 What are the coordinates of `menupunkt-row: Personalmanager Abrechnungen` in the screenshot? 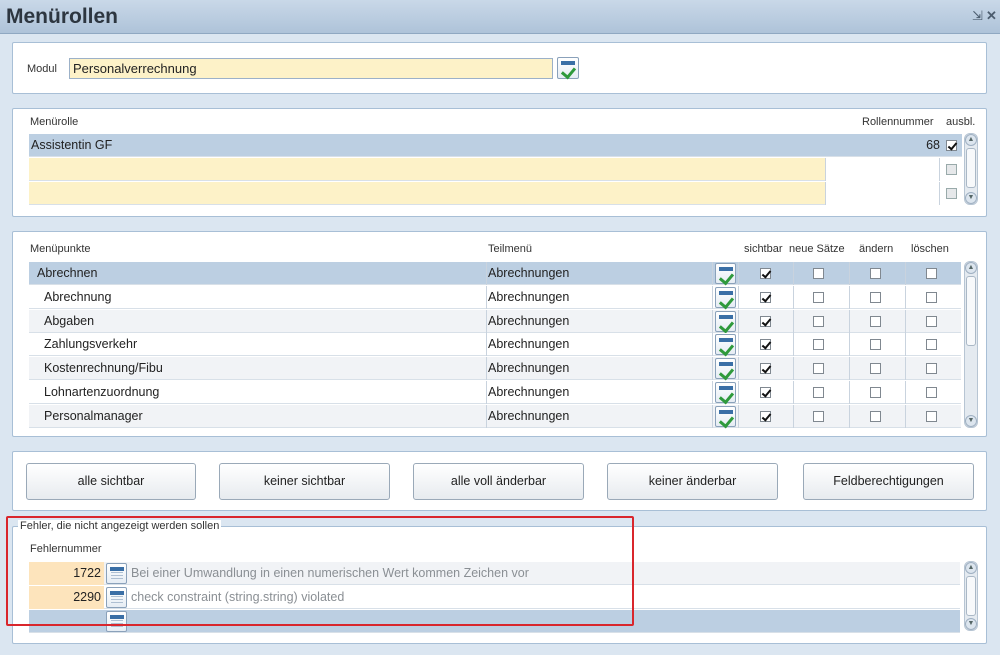 It's located at (495, 416).